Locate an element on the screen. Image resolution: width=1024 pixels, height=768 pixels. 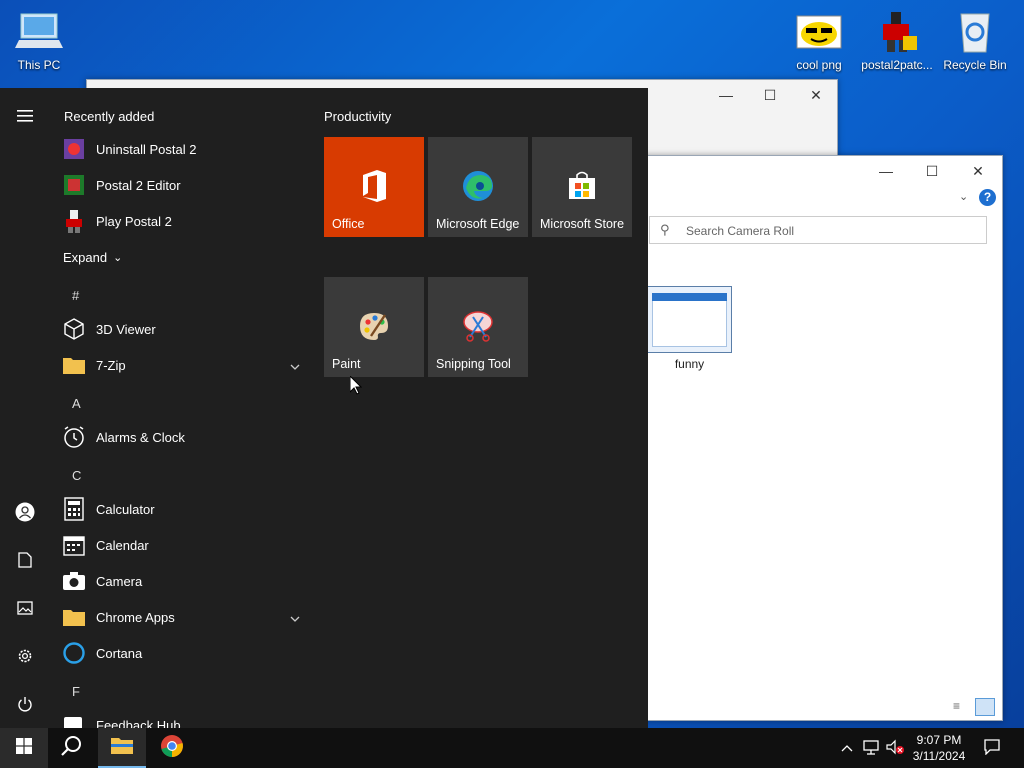
desktop-icon-label: Recycle Bin is located at coordinates (975, 65).